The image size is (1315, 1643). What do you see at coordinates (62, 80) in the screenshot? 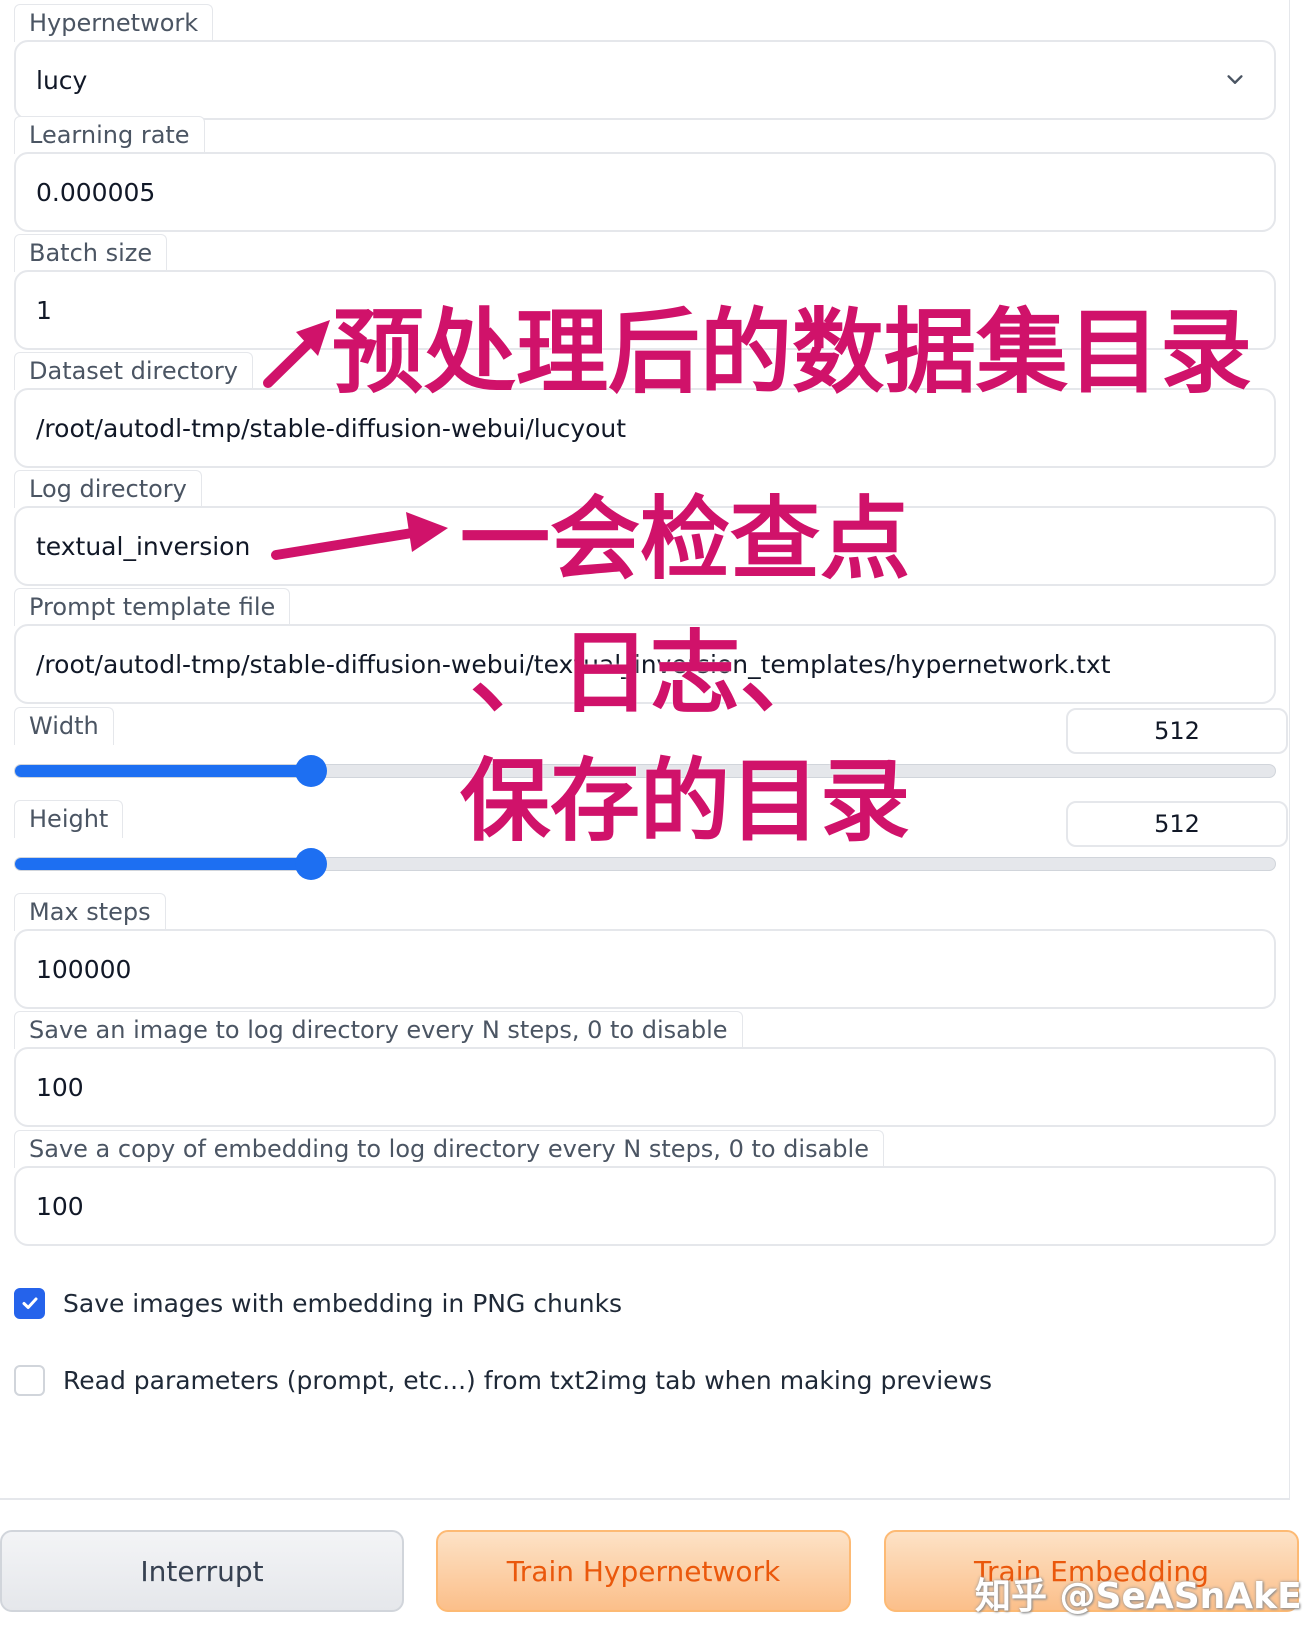
I see `hypernetwork-value: lucy` at bounding box center [62, 80].